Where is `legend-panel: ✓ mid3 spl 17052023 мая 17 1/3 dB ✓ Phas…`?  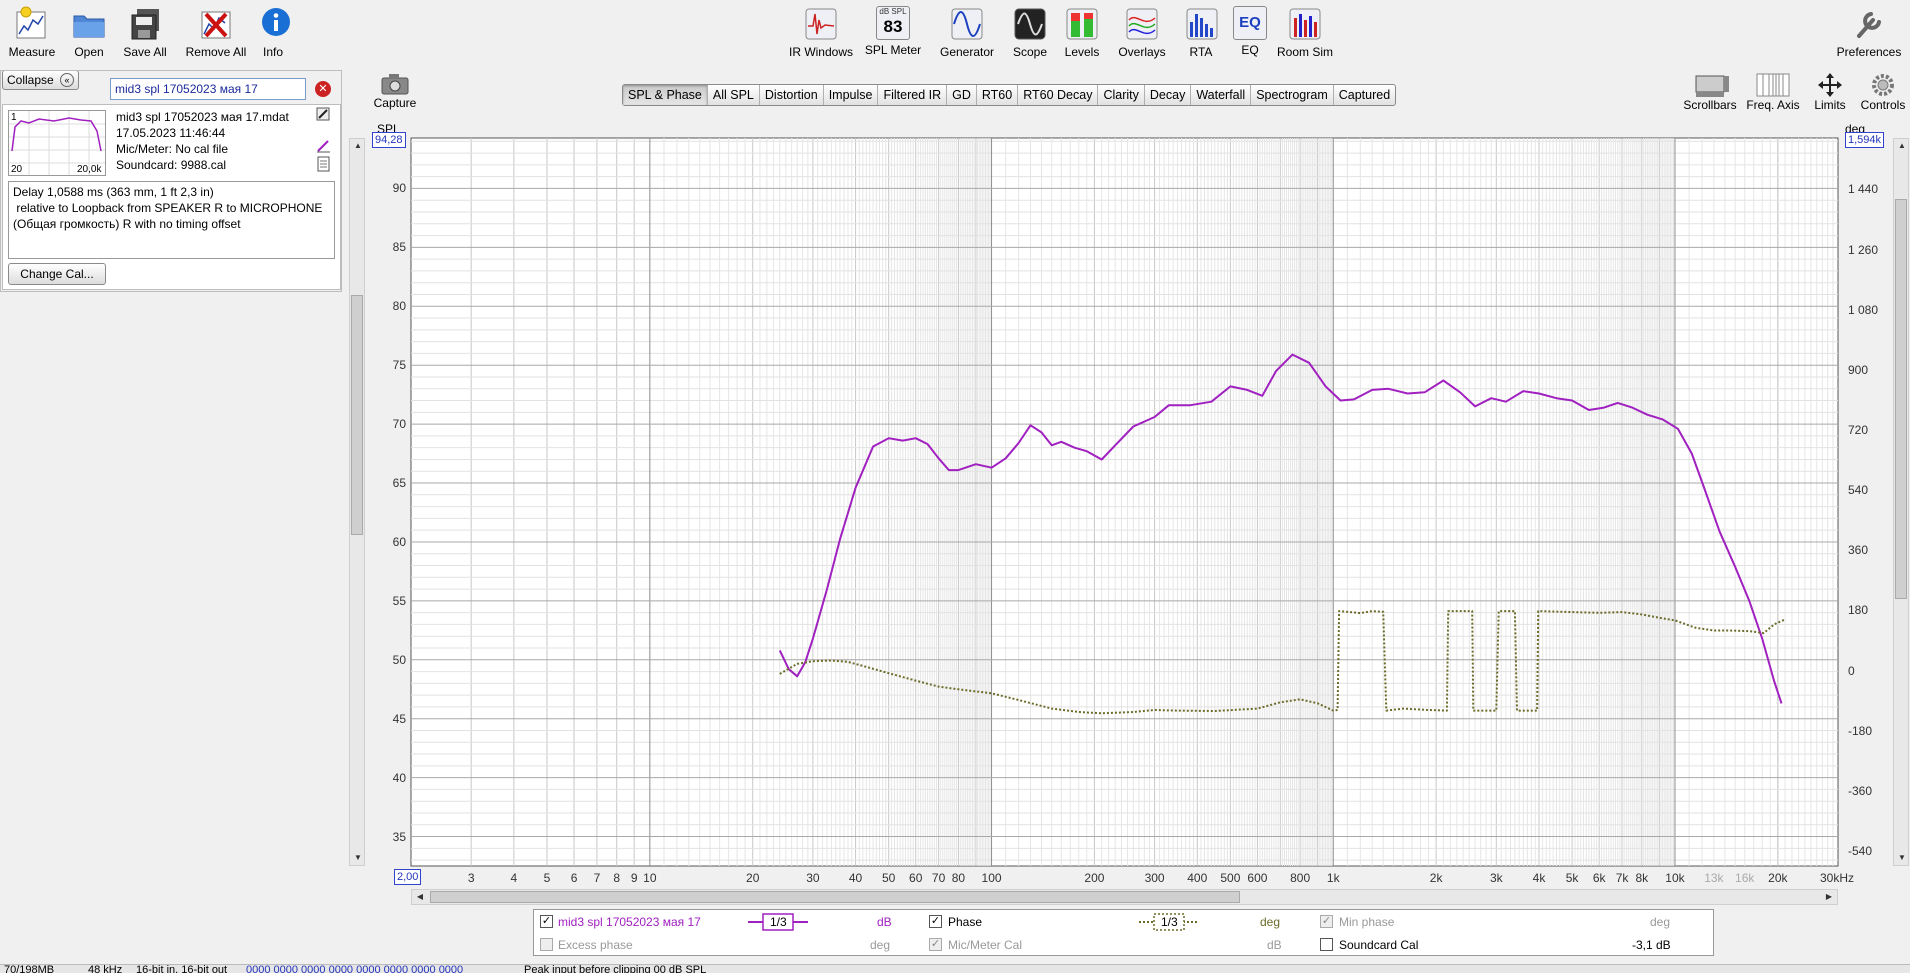 legend-panel: ✓ mid3 spl 17052023 мая 17 1/3 dB ✓ Phas… is located at coordinates (1123, 932).